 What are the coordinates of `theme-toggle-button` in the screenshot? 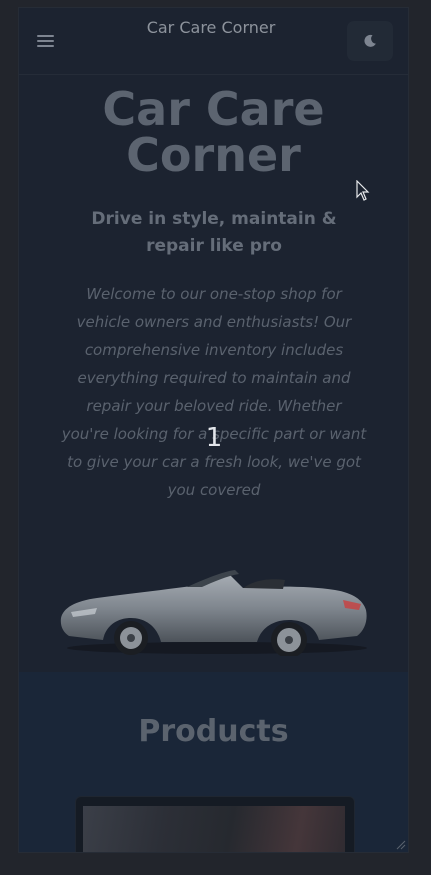 It's located at (370, 41).